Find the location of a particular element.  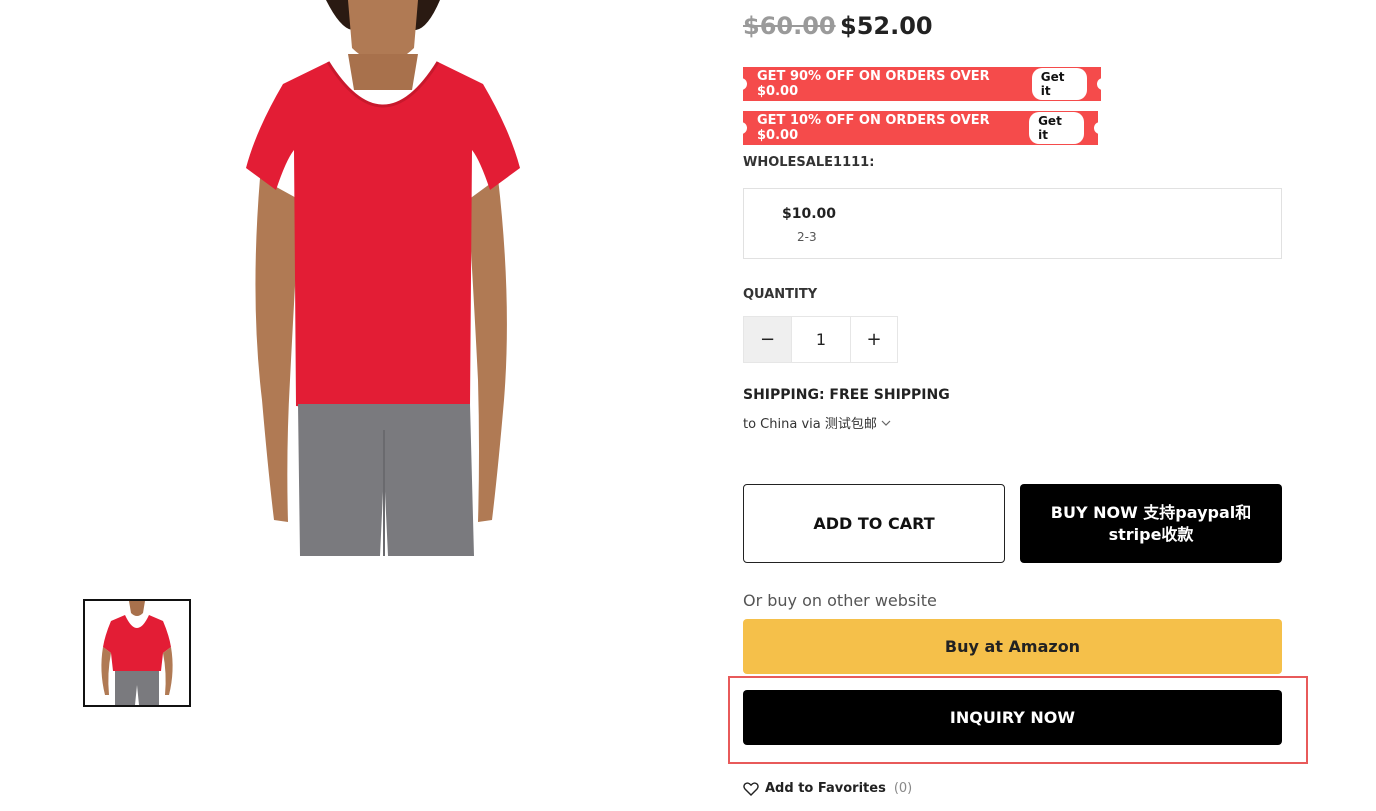

thumbnail-image is located at coordinates (137, 653).